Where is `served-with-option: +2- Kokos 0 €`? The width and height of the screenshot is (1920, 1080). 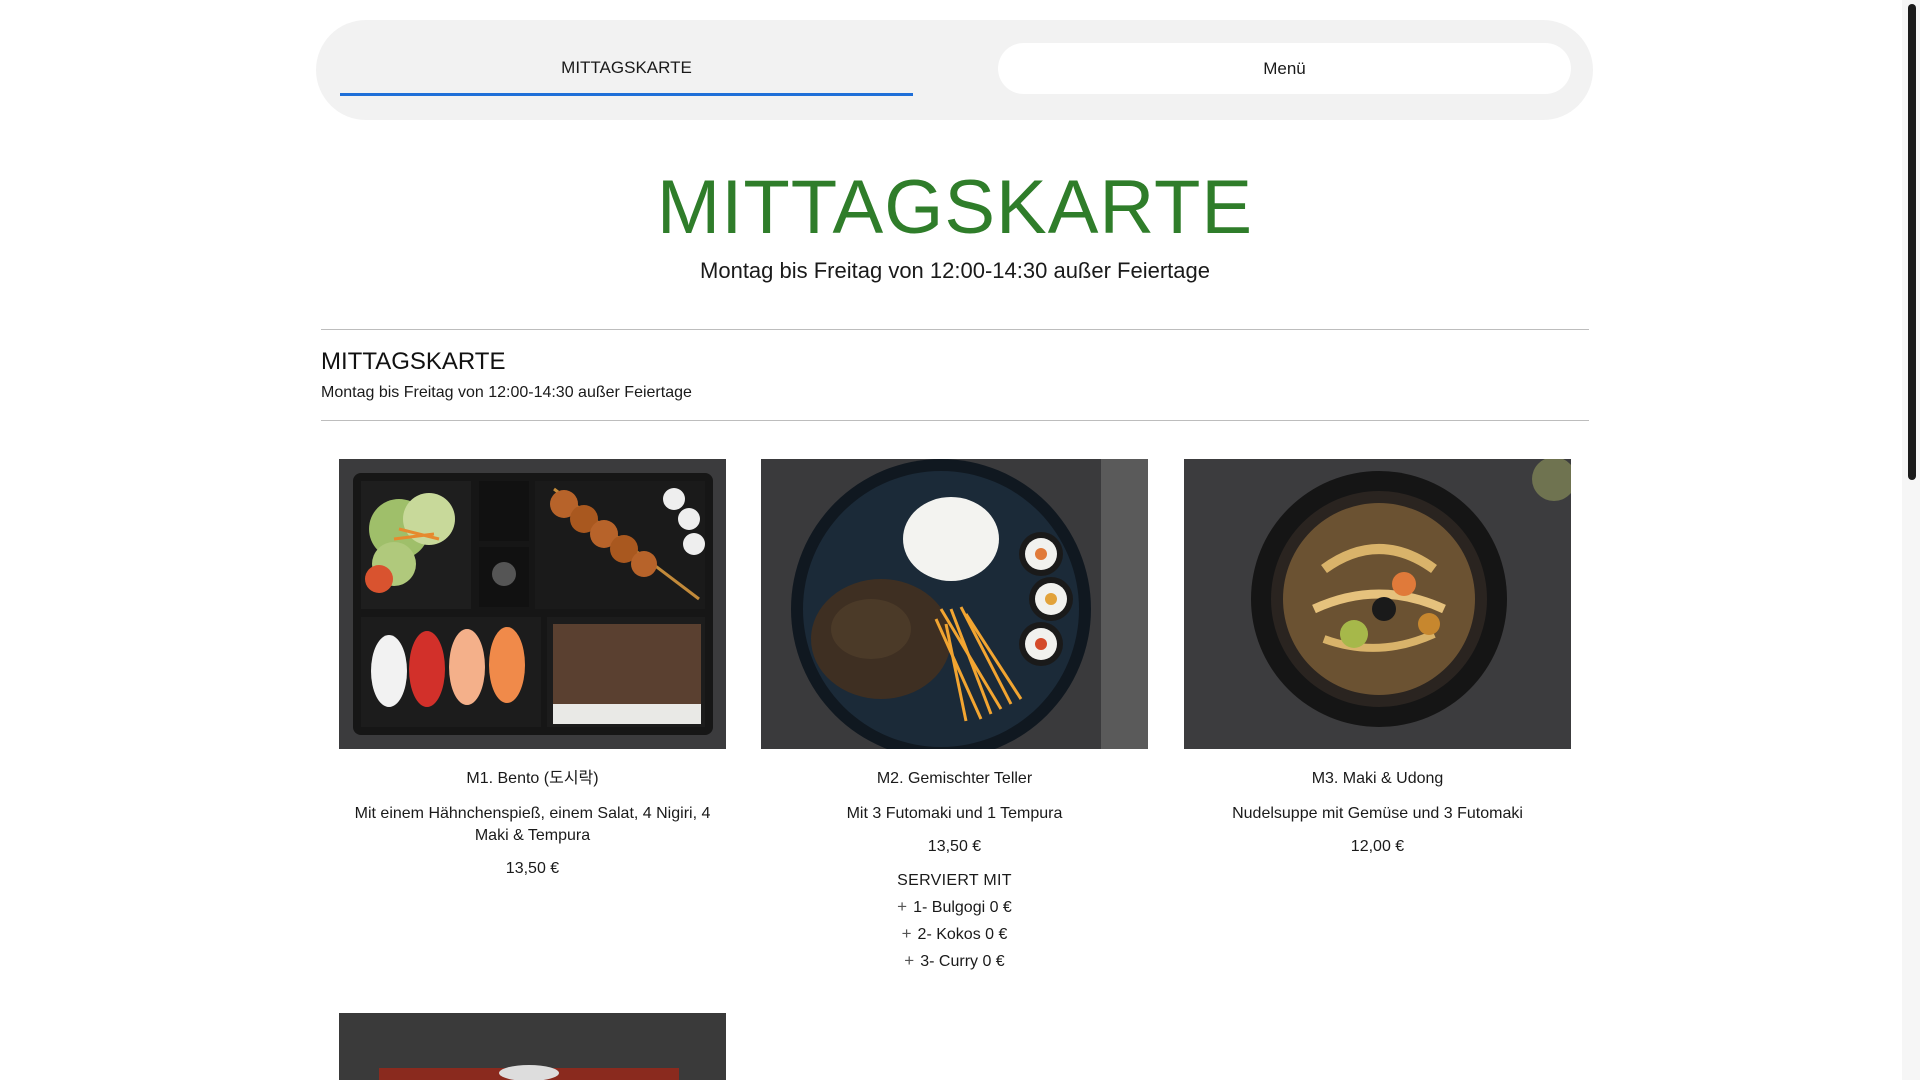
served-with-option: +2- Kokos 0 € is located at coordinates (954, 934).